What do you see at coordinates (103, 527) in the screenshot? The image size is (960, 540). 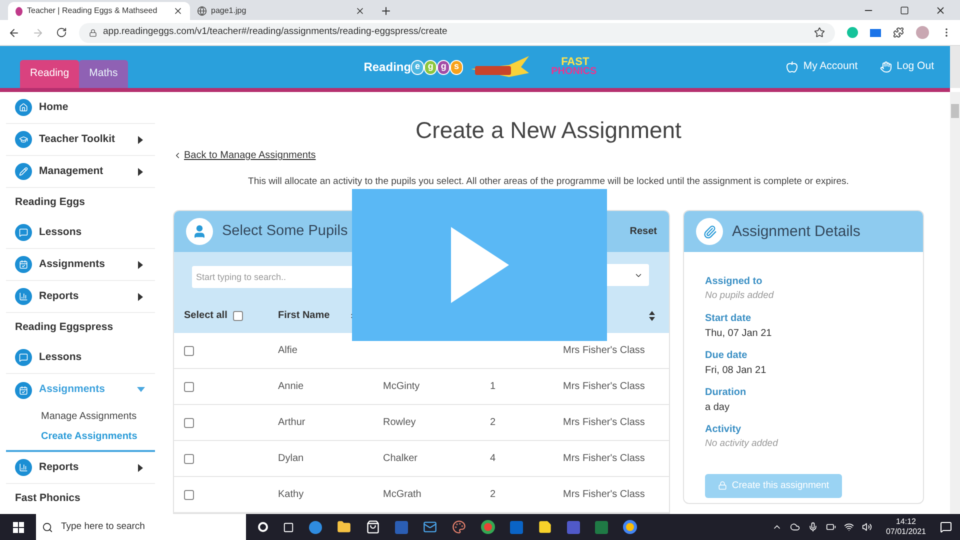 I see `search-placeholder: Type here to search` at bounding box center [103, 527].